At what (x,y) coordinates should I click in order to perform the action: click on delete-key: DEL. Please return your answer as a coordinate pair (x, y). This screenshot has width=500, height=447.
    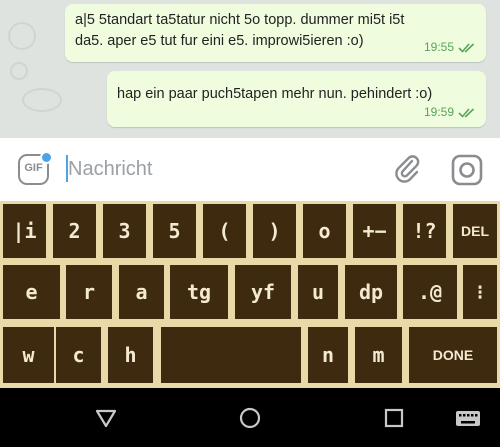
    Looking at the image, I should click on (475, 231).